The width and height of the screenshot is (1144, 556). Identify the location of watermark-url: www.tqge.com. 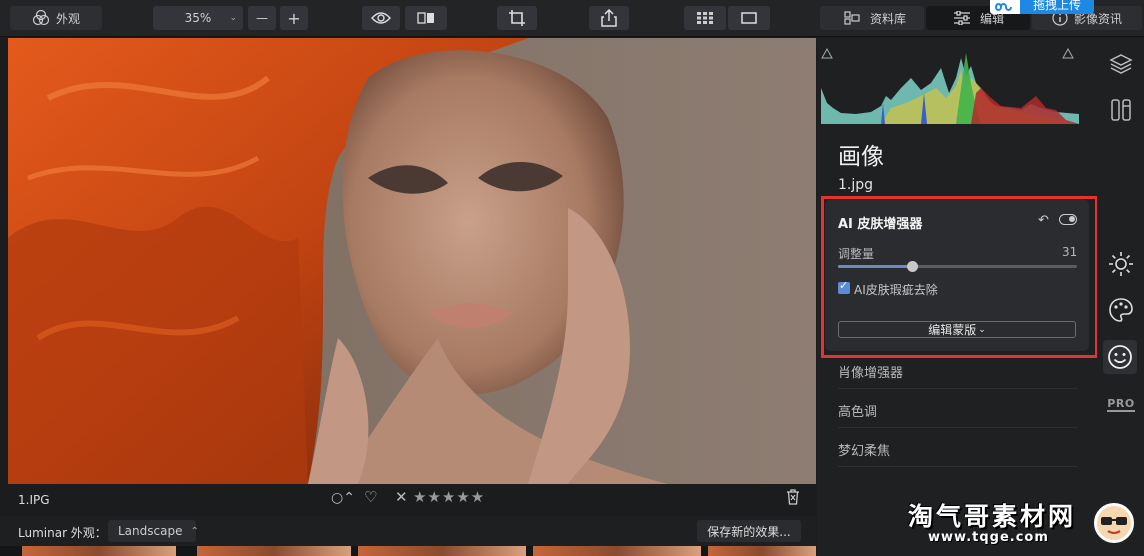
(988, 537).